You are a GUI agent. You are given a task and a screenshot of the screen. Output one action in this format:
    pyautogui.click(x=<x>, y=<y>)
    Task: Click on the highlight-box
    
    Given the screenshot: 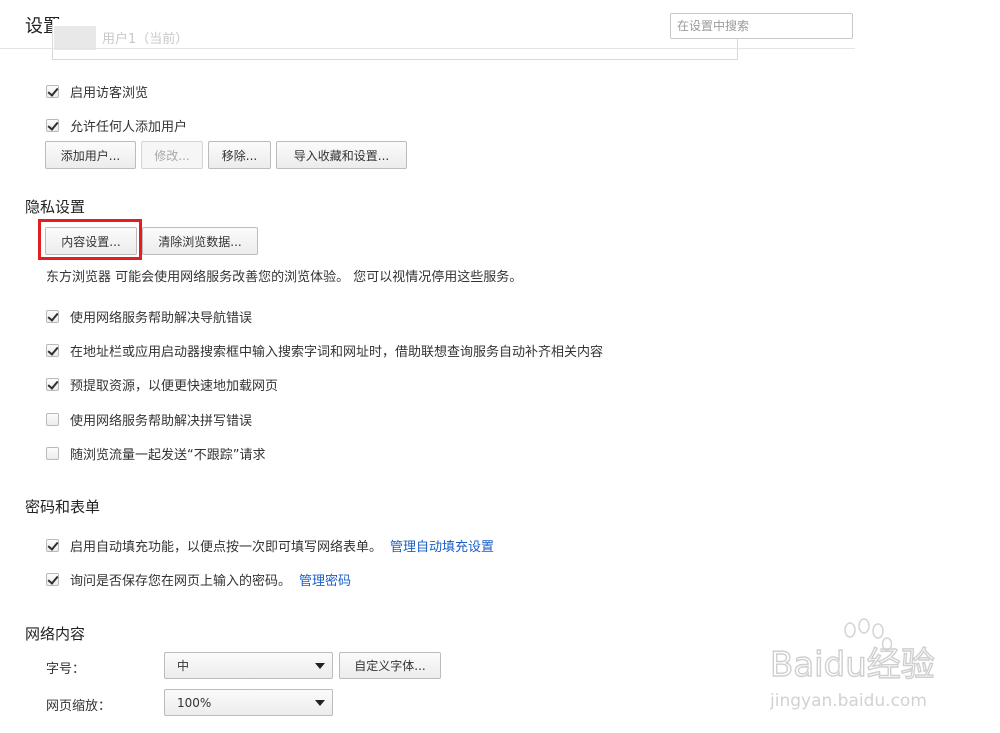 What is the action you would take?
    pyautogui.click(x=90, y=239)
    